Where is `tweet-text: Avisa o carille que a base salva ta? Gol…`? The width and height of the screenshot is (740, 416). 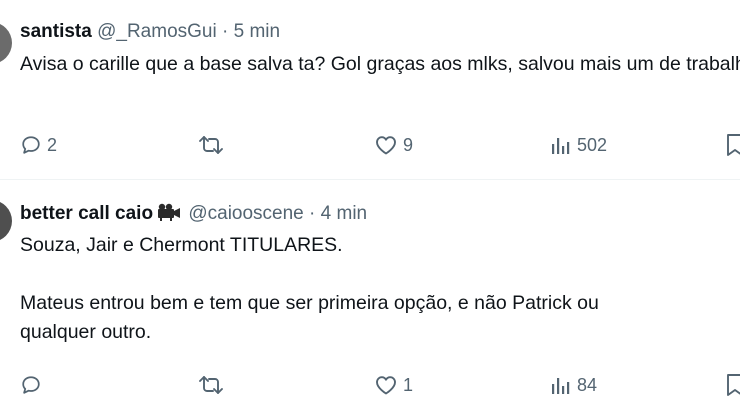 tweet-text: Avisa o carille que a base salva ta? Gol… is located at coordinates (380, 64).